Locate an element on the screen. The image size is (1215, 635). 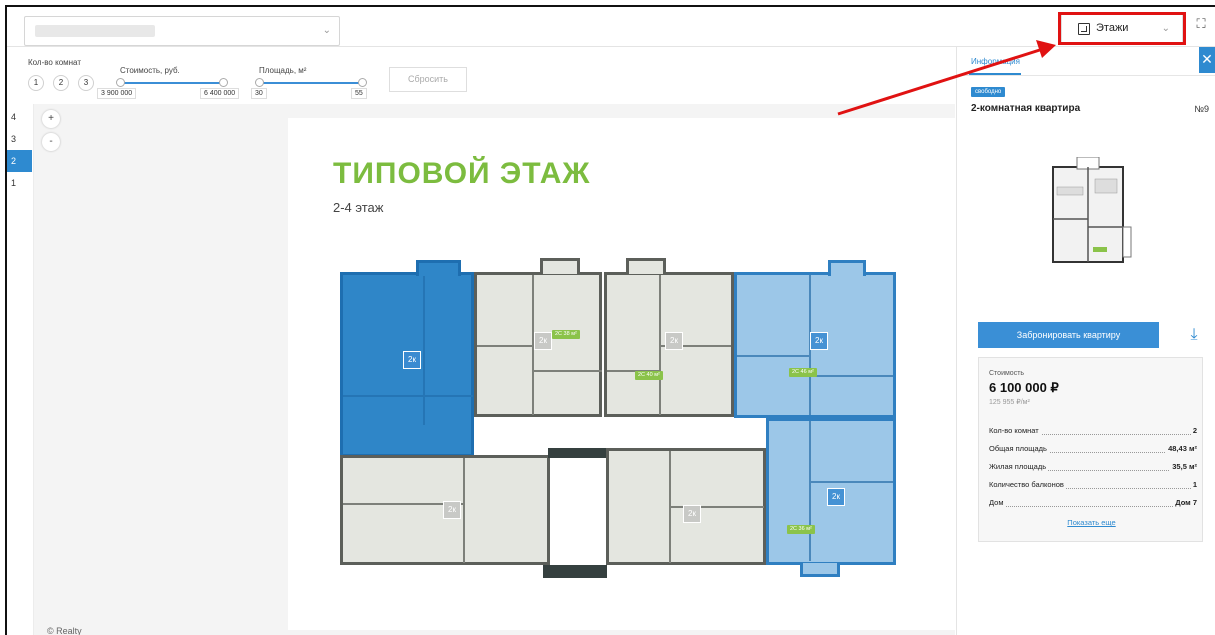
reset-filters-button: Сбросить is located at coordinates (428, 79).